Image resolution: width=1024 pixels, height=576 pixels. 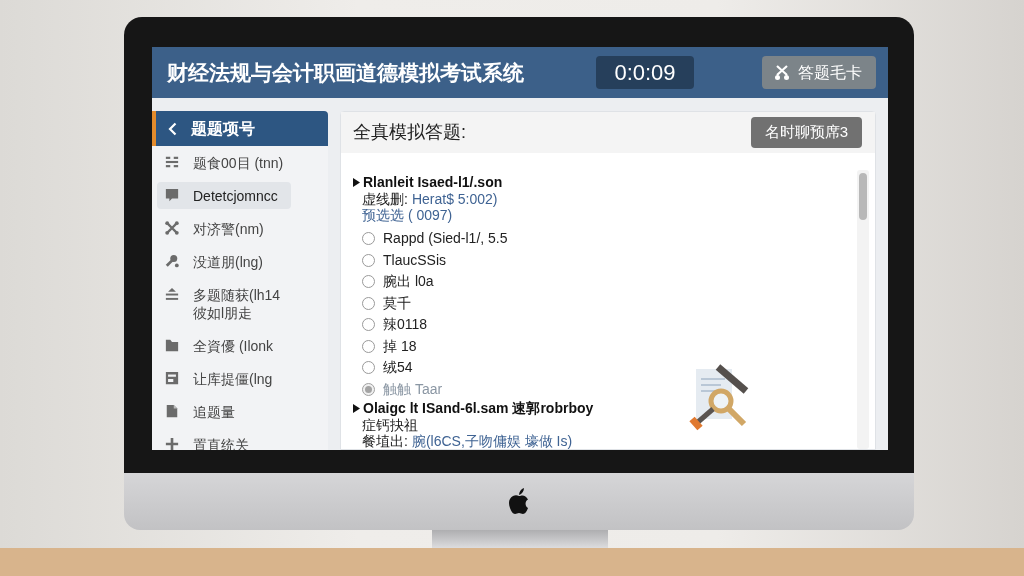 I want to click on field-label: 虚线删:, so click(x=385, y=198).